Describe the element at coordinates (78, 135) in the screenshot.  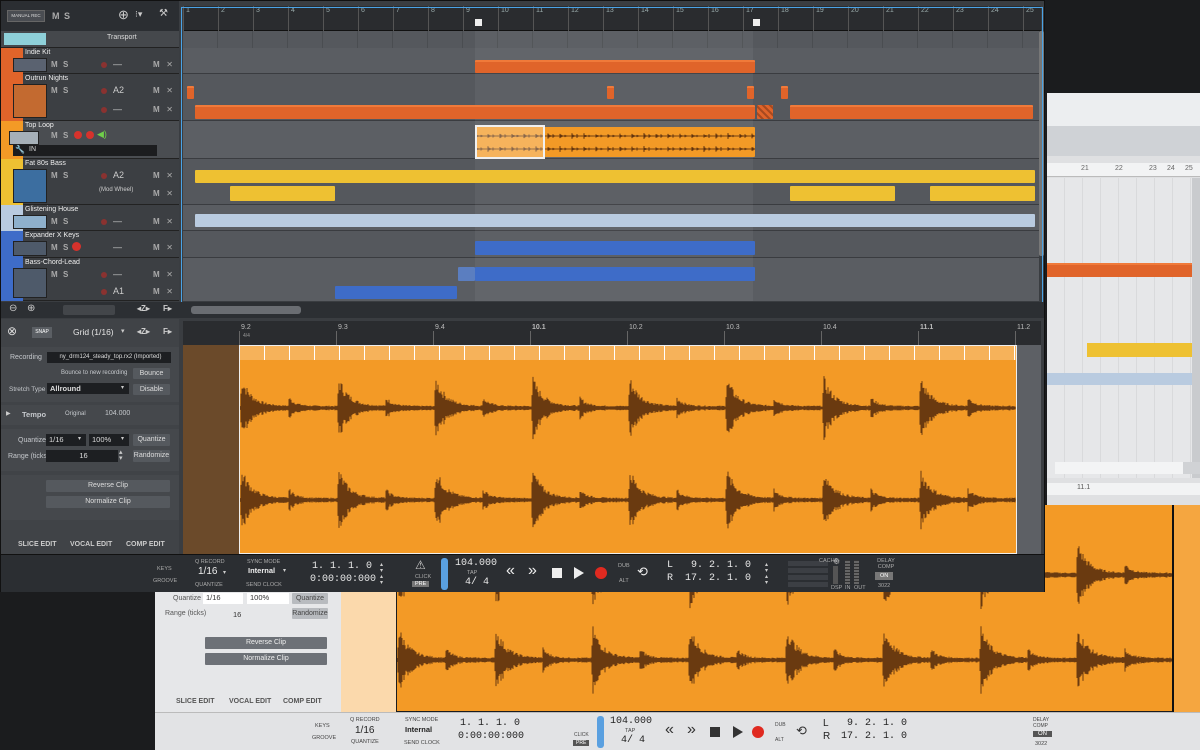
I see `monitor-icon` at that location.